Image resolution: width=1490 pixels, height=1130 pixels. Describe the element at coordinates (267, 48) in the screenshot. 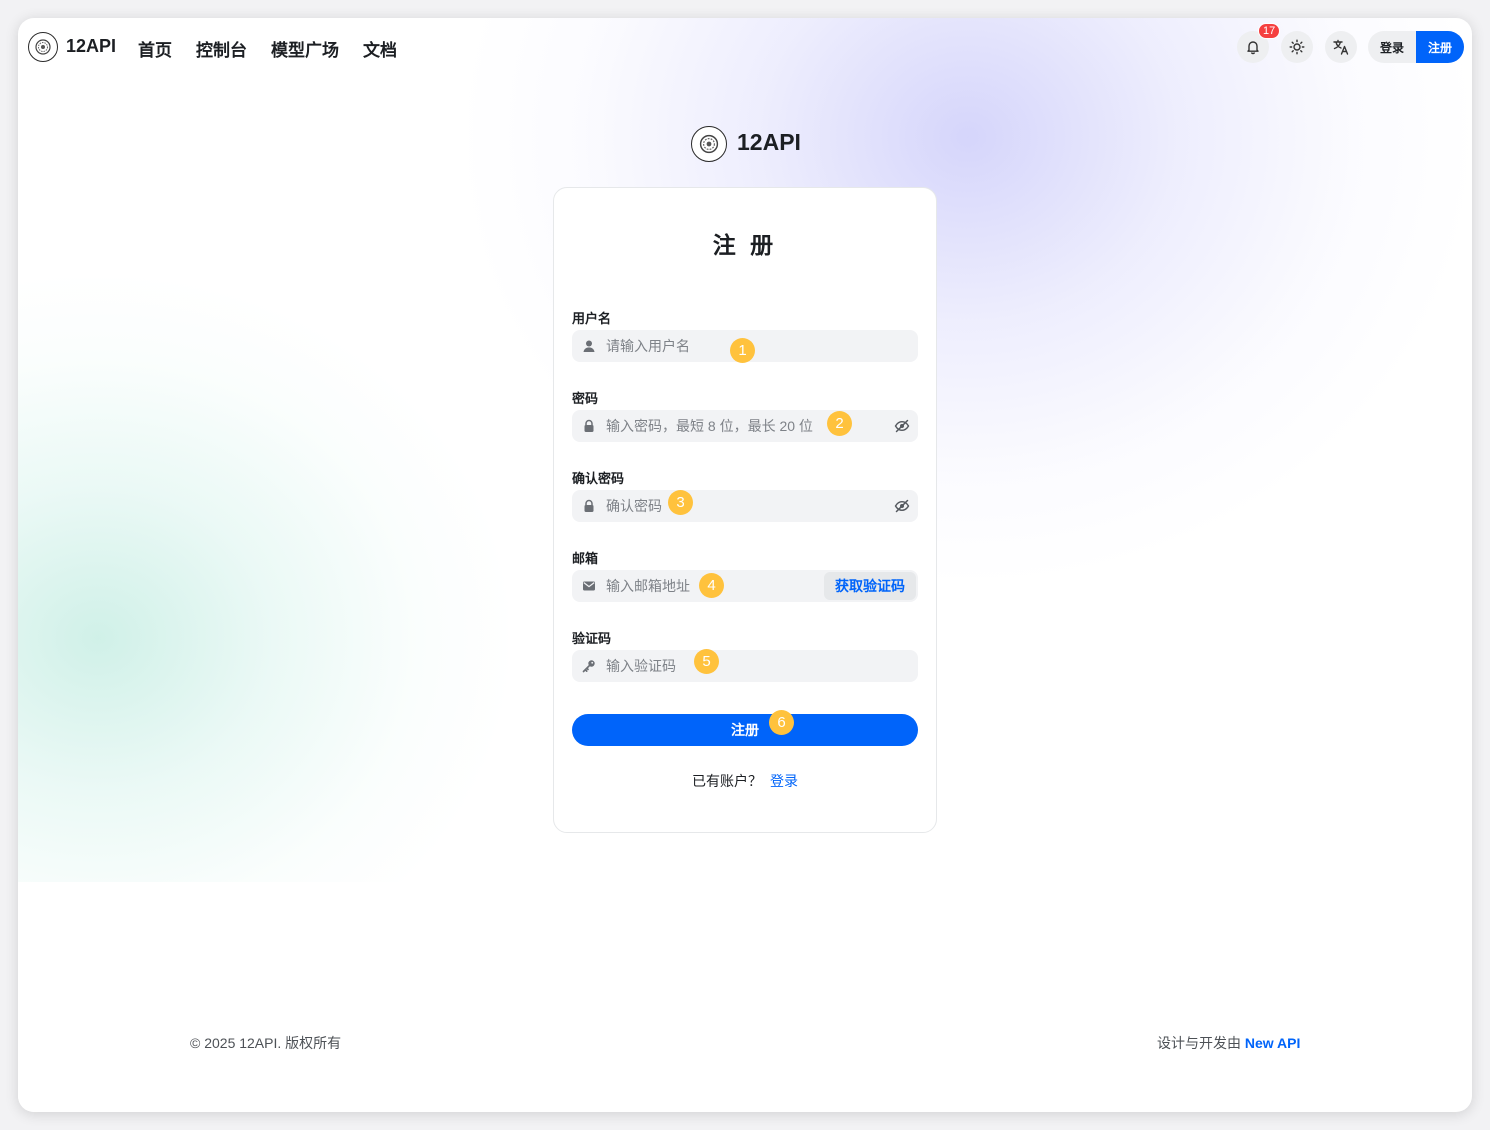

I see `main-nav: 首页 控制台 模型广场 文档` at that location.